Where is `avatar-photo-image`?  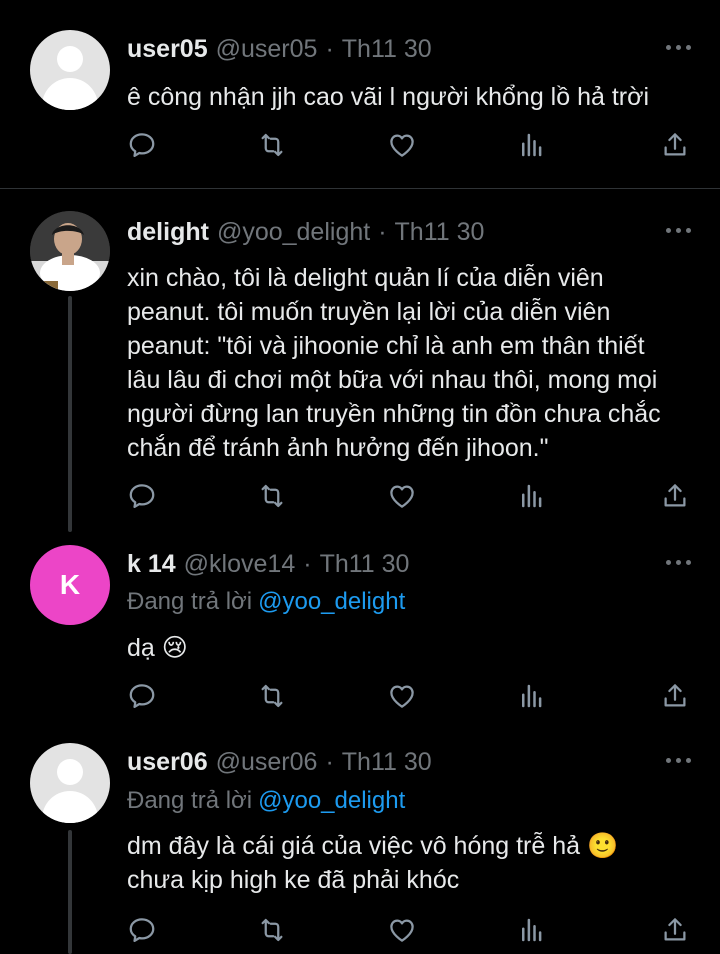
avatar-photo-image is located at coordinates (70, 251).